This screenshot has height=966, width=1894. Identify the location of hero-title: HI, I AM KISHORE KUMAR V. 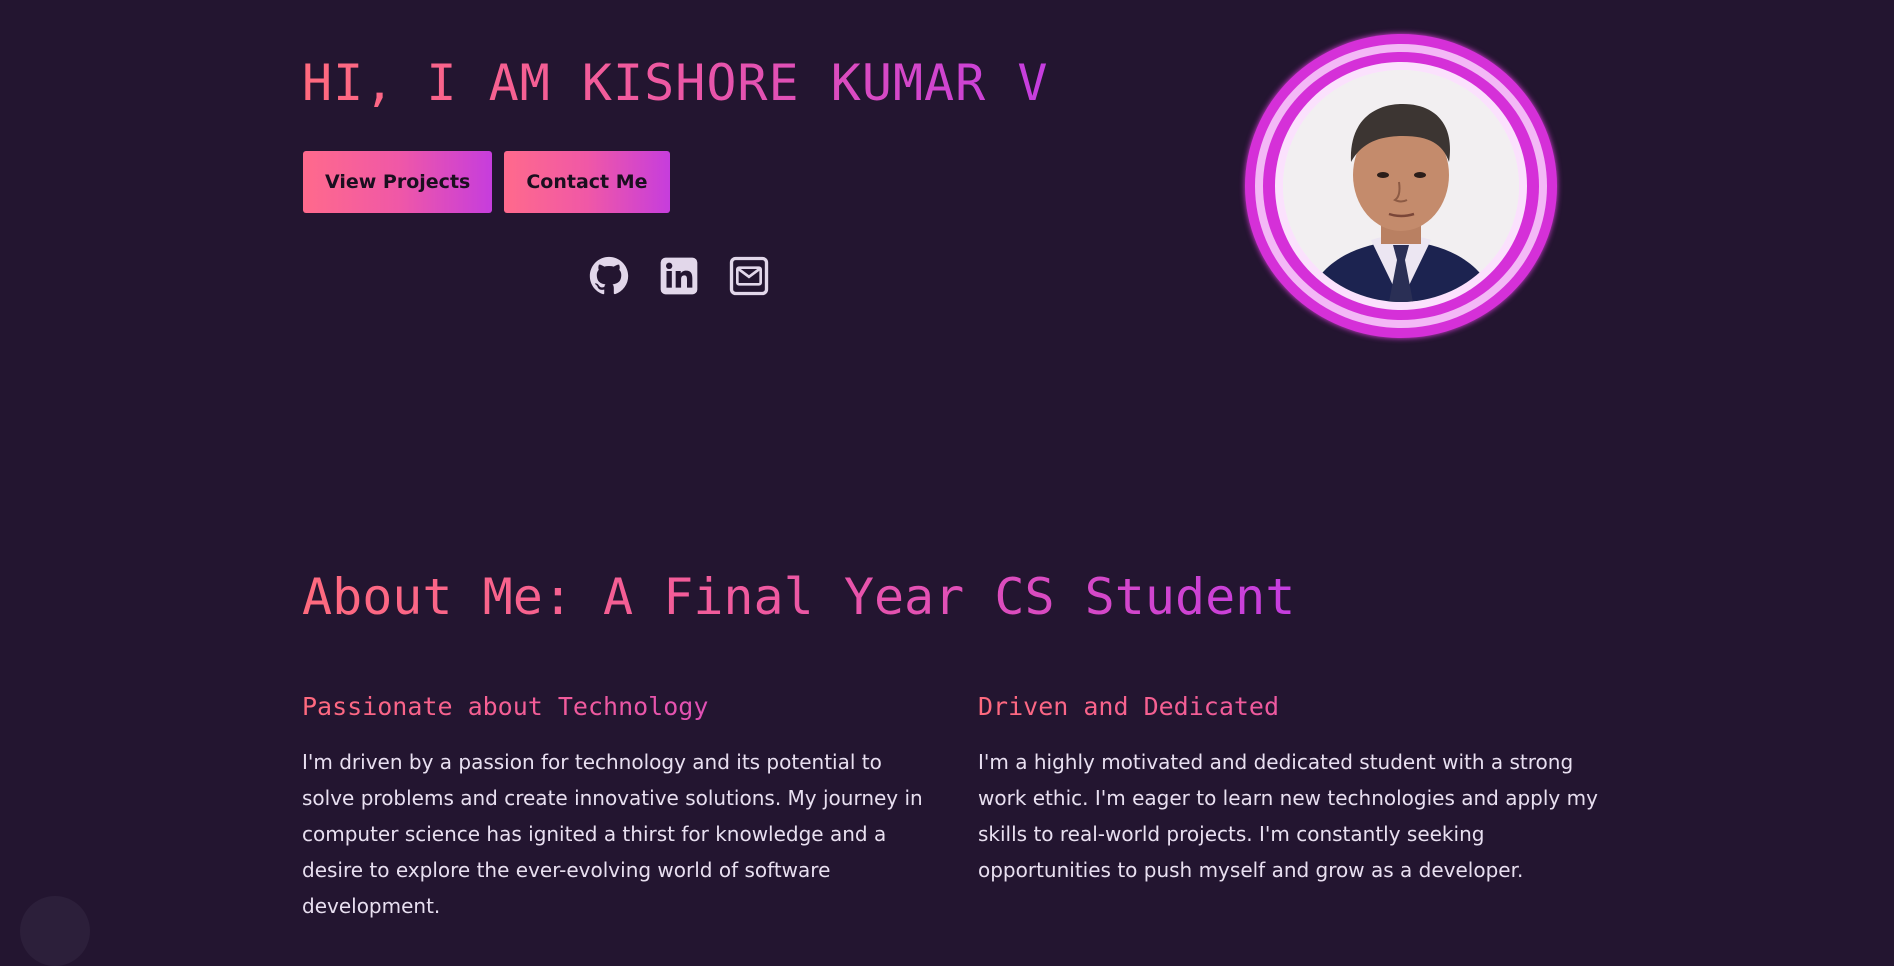
(675, 83).